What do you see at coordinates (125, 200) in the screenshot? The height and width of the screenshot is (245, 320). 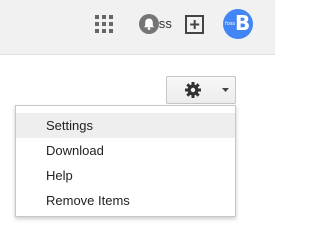 I see `menu-item-remove-items: Remove Items` at bounding box center [125, 200].